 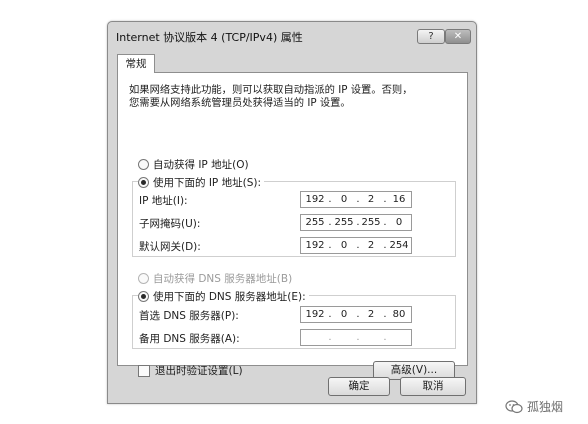 What do you see at coordinates (143, 278) in the screenshot?
I see `radio-button-disabled` at bounding box center [143, 278].